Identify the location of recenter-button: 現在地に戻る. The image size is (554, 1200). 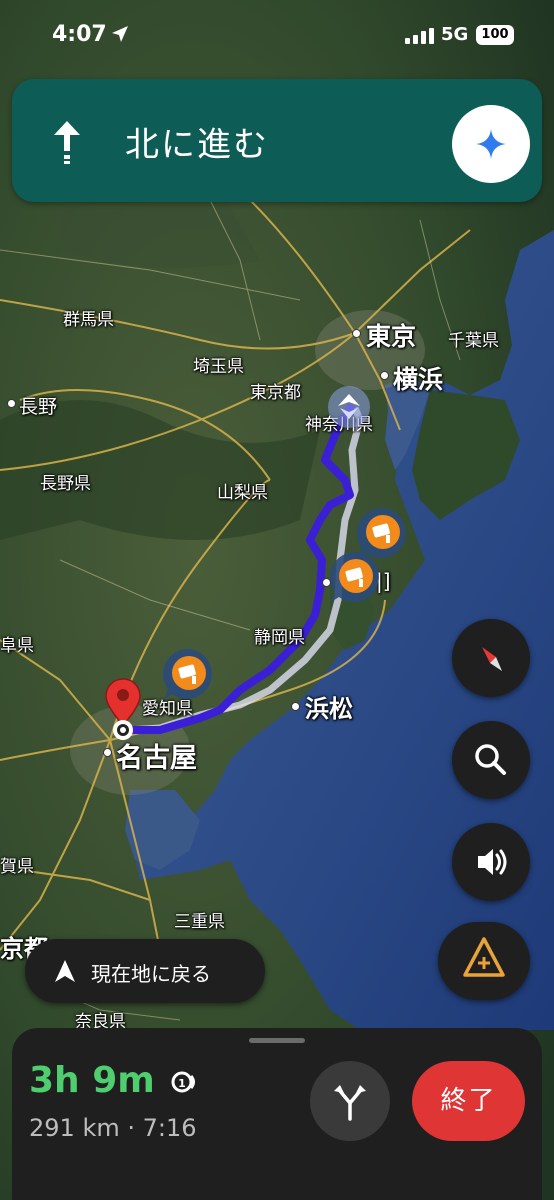
(145, 971).